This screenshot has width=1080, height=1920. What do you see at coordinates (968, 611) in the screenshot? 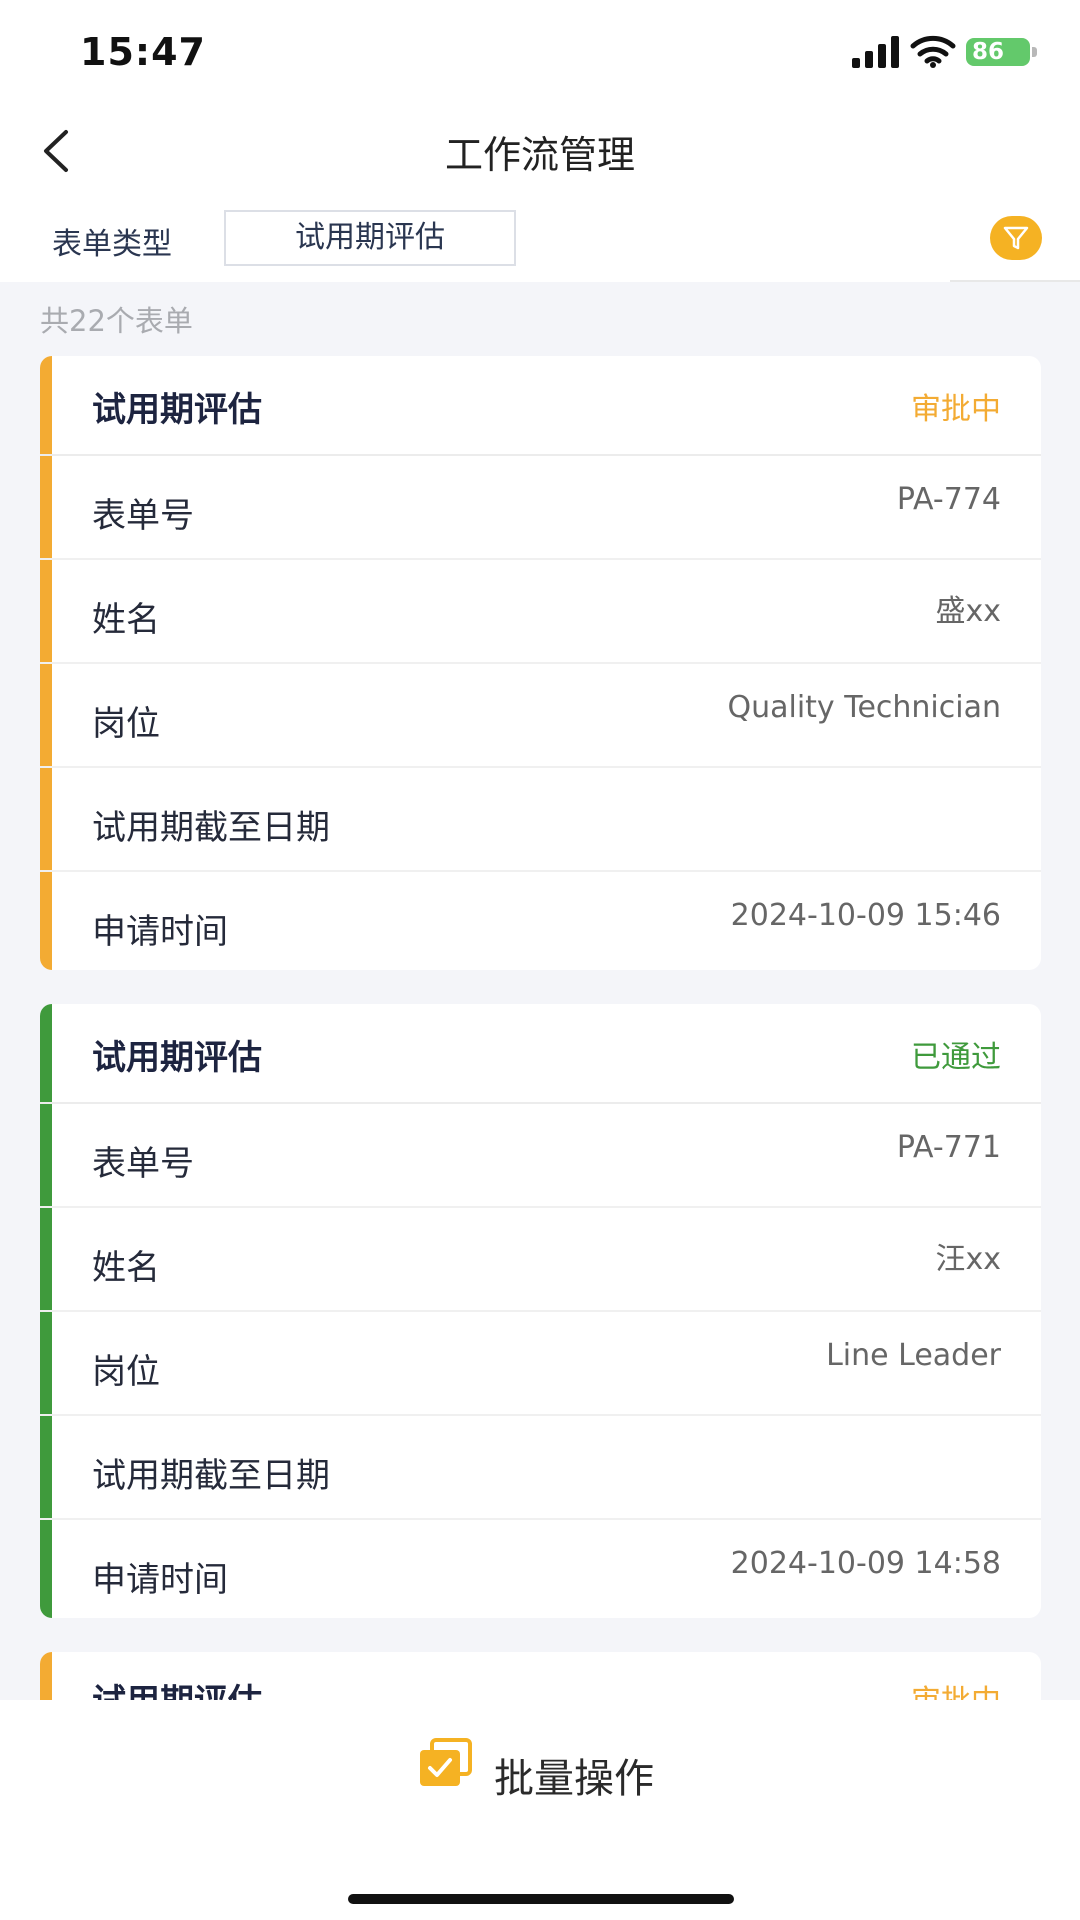
I see `field-value: 盛xx` at bounding box center [968, 611].